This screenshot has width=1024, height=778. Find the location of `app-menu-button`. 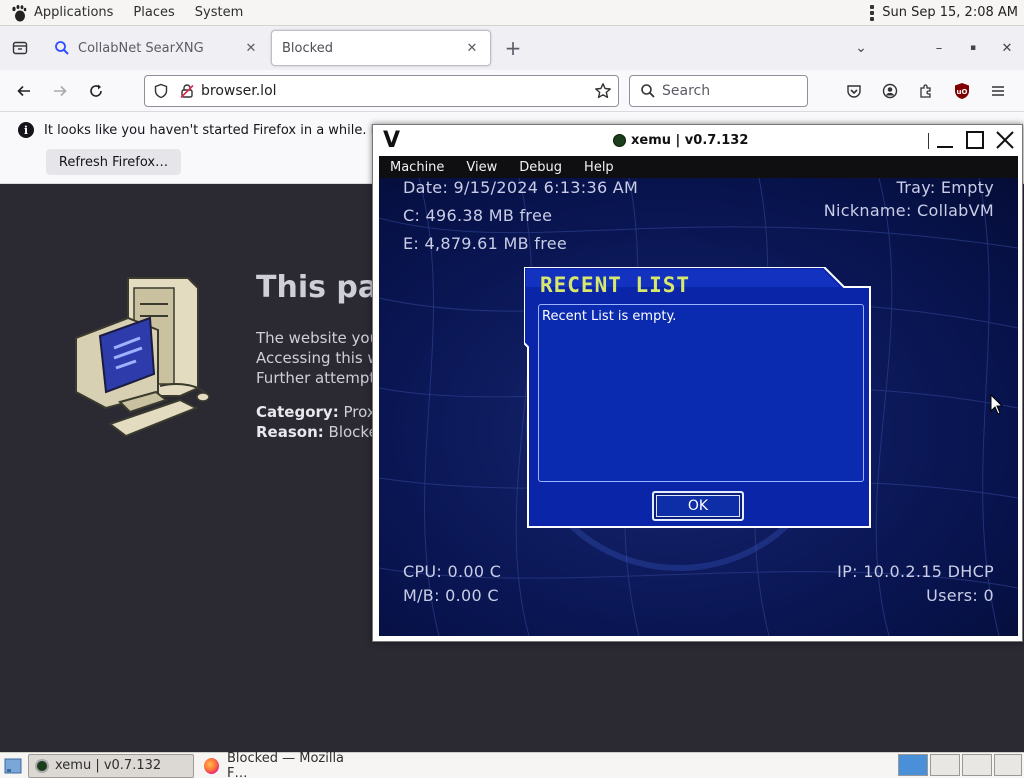

app-menu-button is located at coordinates (998, 91).